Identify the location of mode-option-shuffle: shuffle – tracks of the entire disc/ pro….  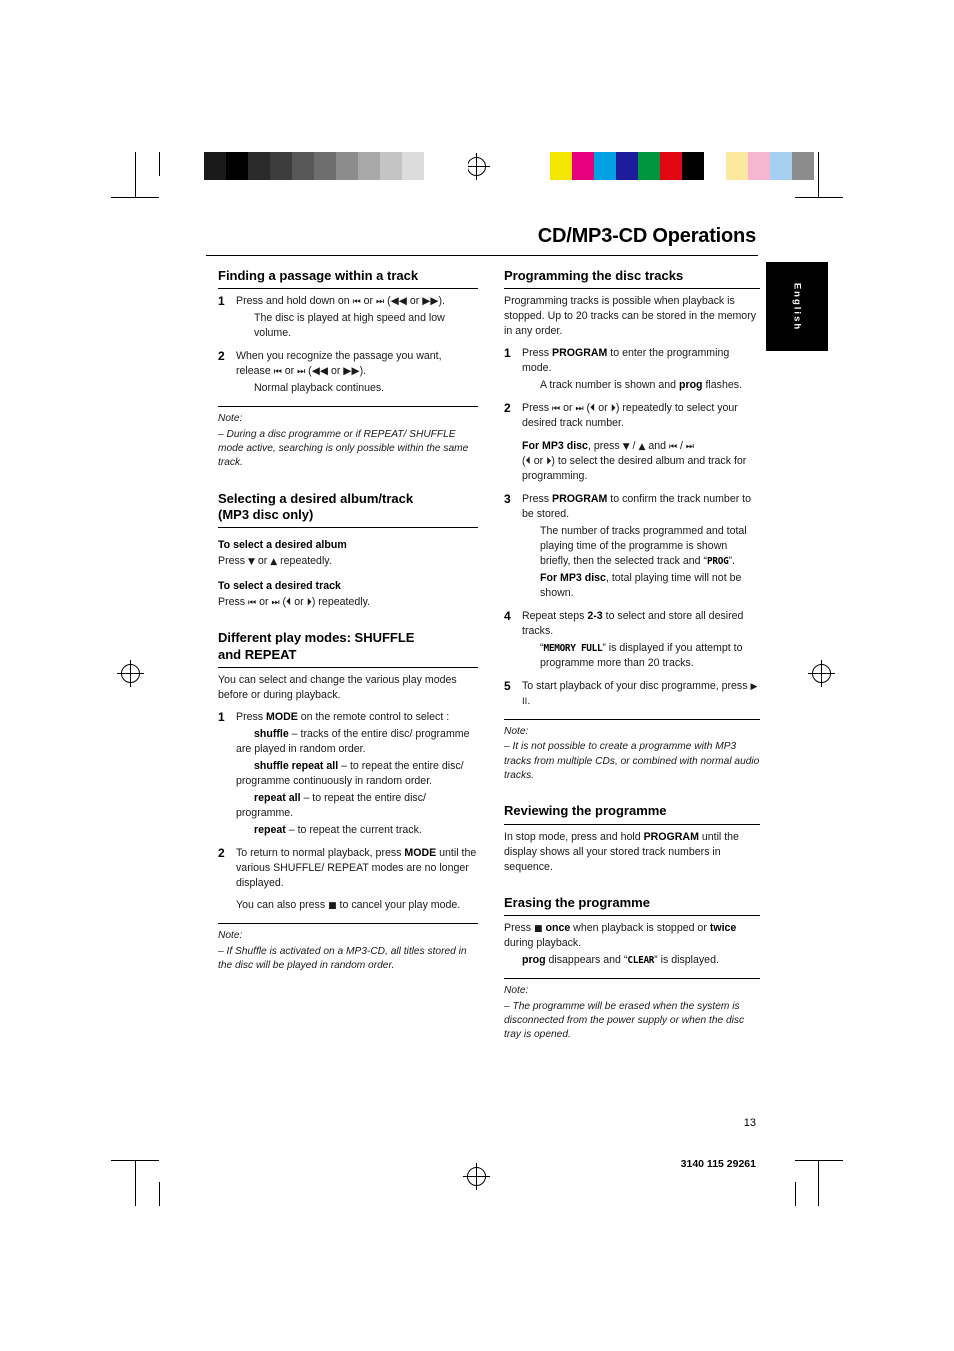
(357, 742).